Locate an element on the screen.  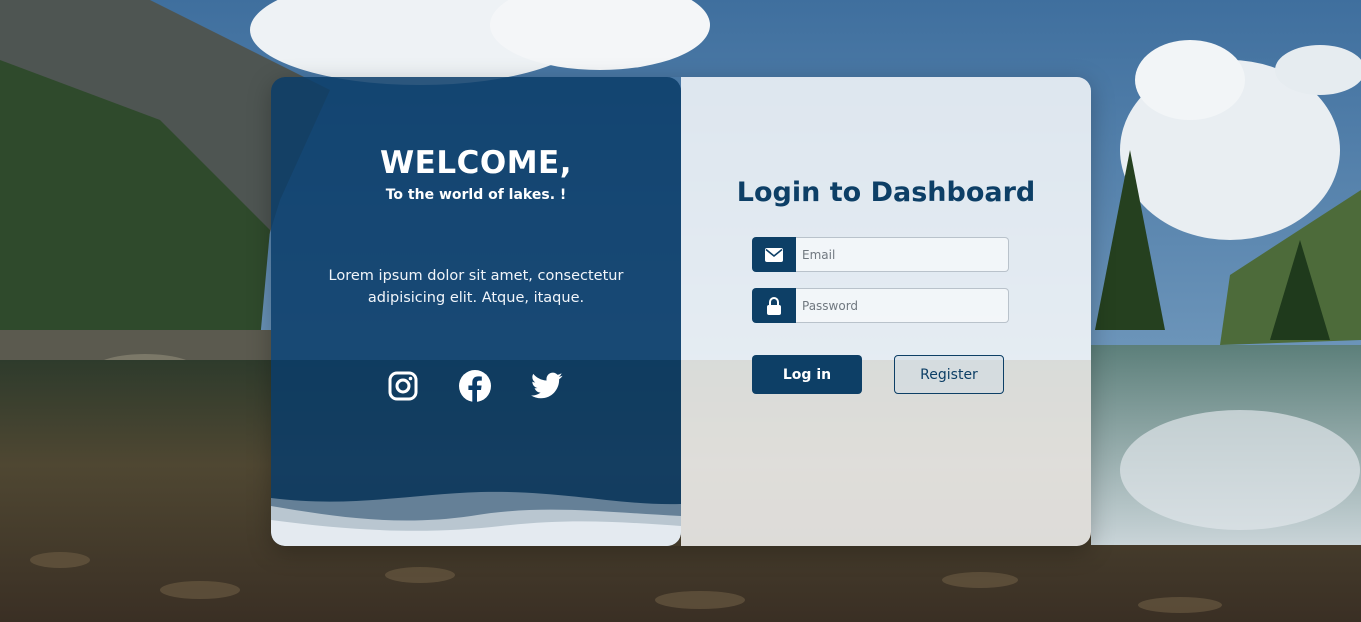
social-links is located at coordinates (475, 386).